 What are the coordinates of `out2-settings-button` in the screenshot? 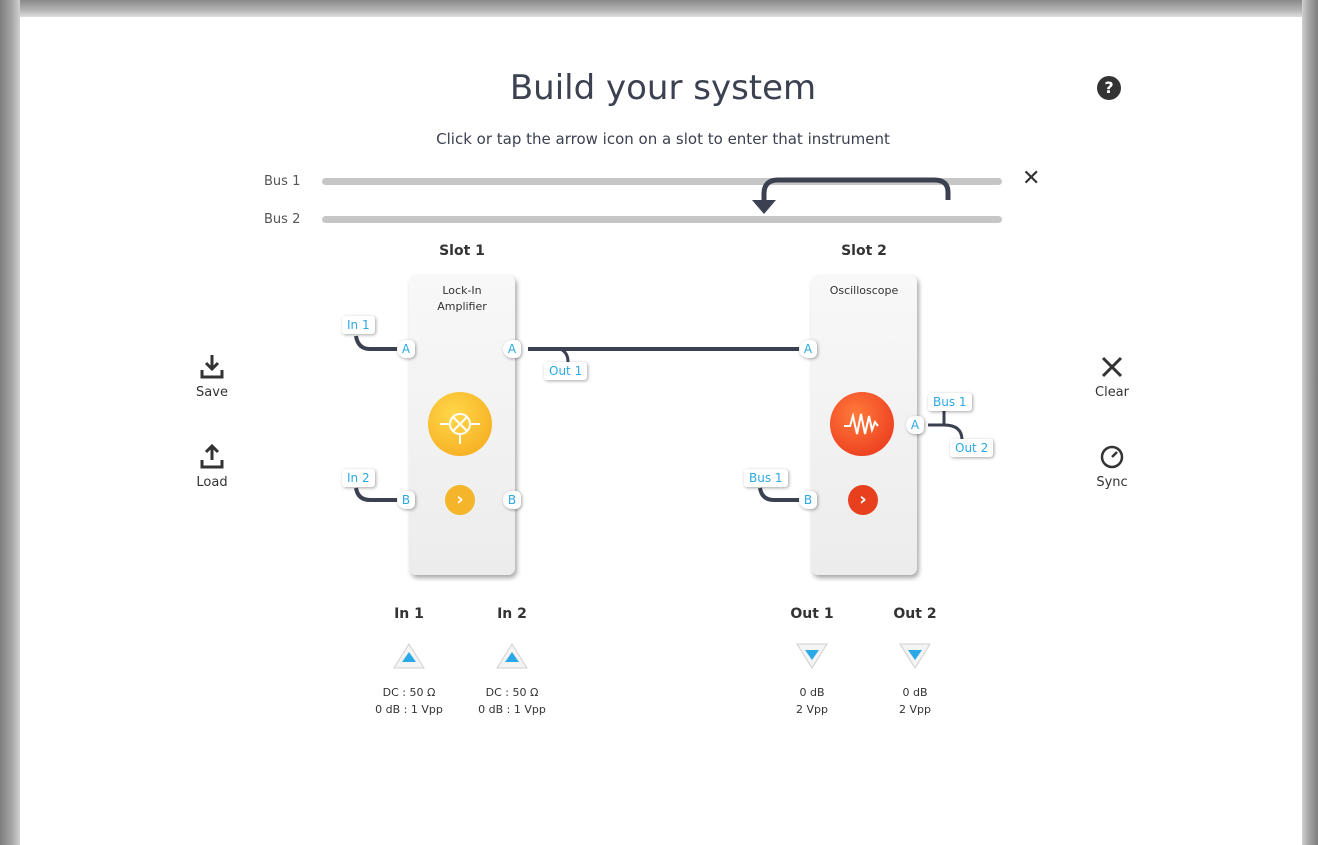 It's located at (915, 656).